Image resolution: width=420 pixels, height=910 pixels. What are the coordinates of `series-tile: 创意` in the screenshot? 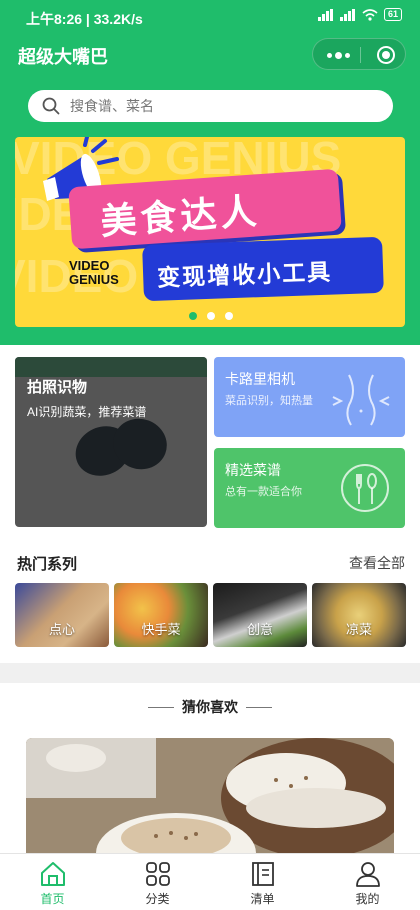 It's located at (260, 615).